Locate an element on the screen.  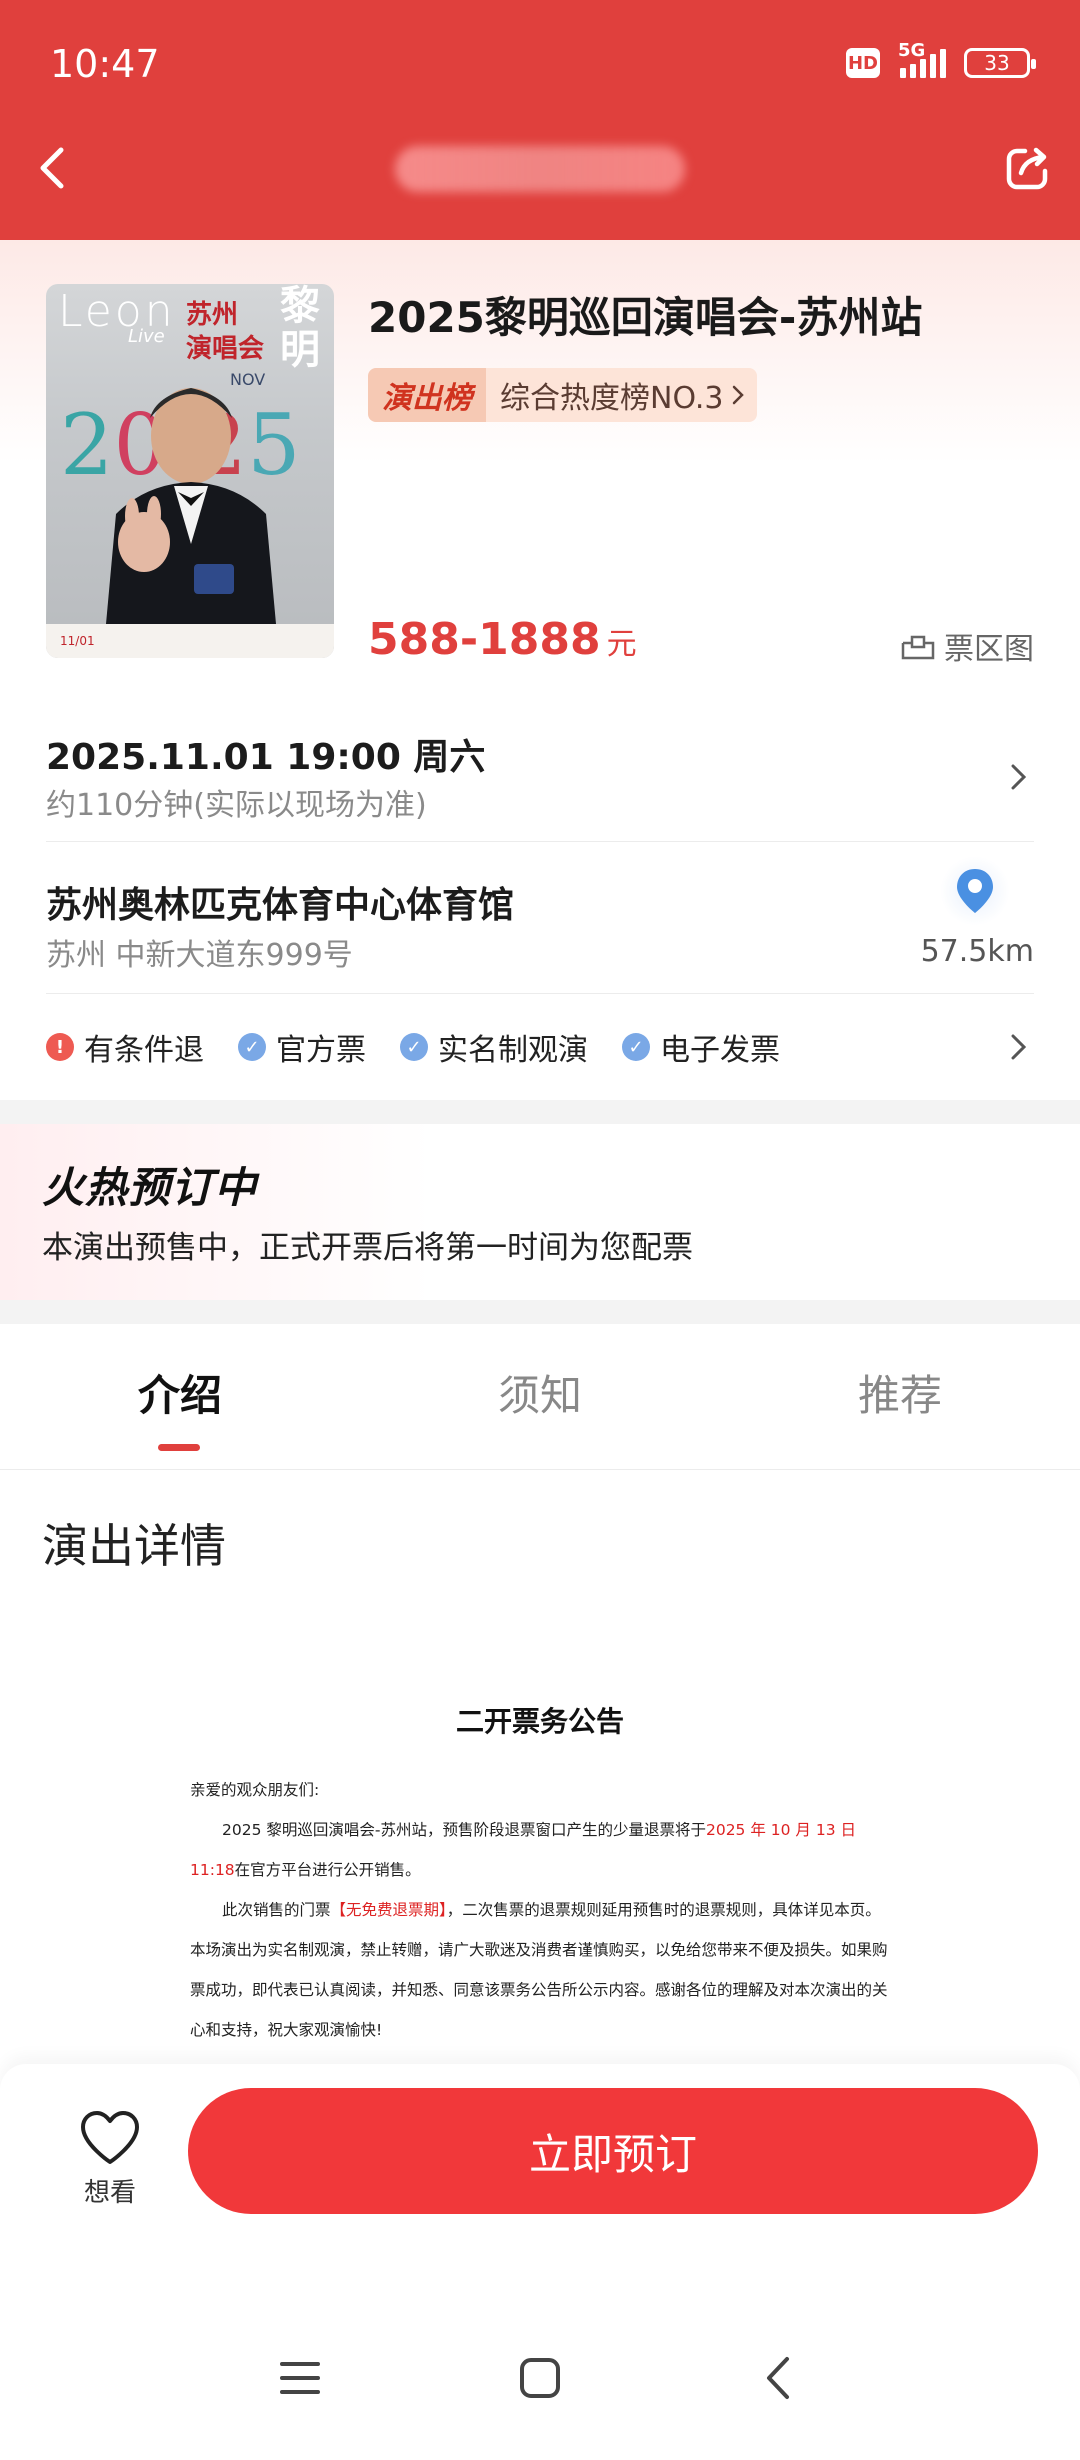
top-bar: 10:47 HD 5G 33 is located at coordinates (540, 120).